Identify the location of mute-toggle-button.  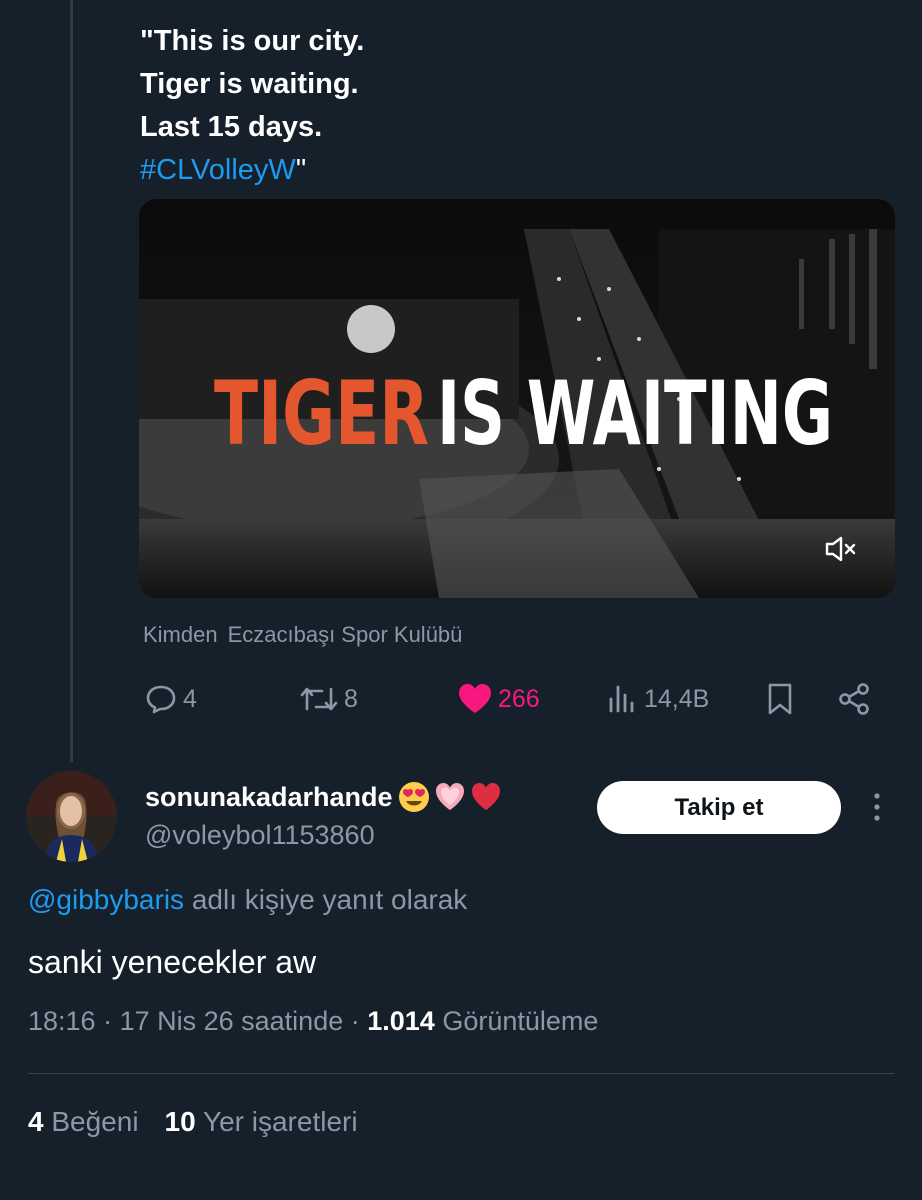
(840, 549).